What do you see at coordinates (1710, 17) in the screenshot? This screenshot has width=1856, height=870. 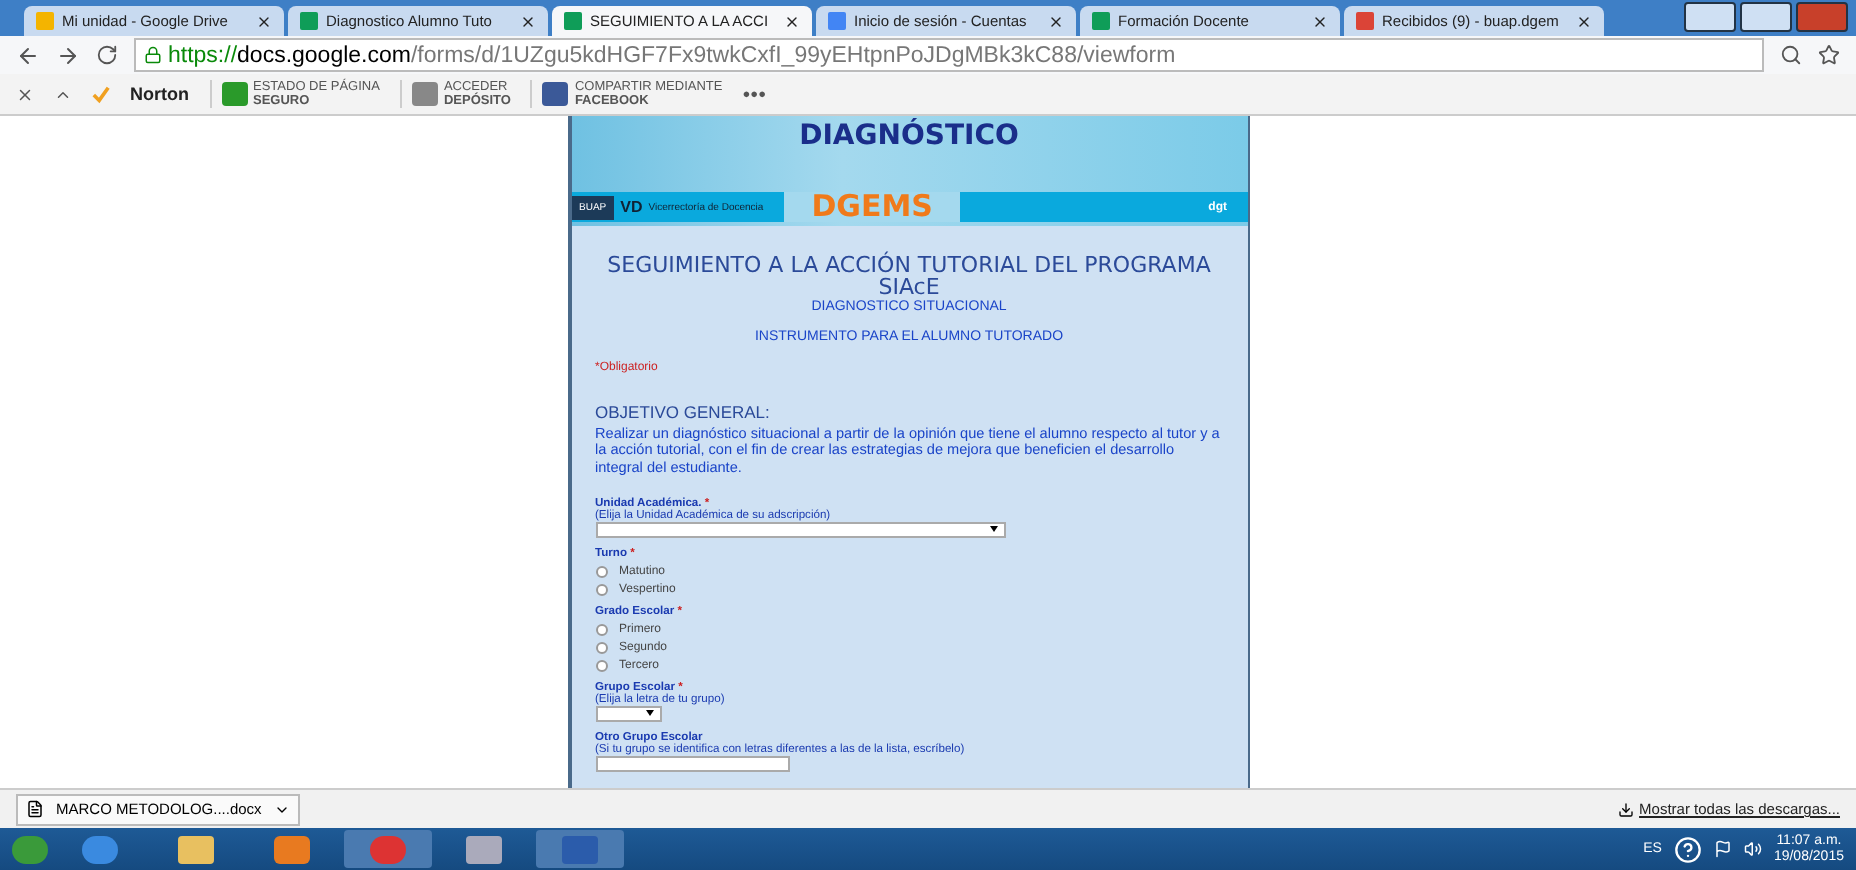 I see `minimize-button` at bounding box center [1710, 17].